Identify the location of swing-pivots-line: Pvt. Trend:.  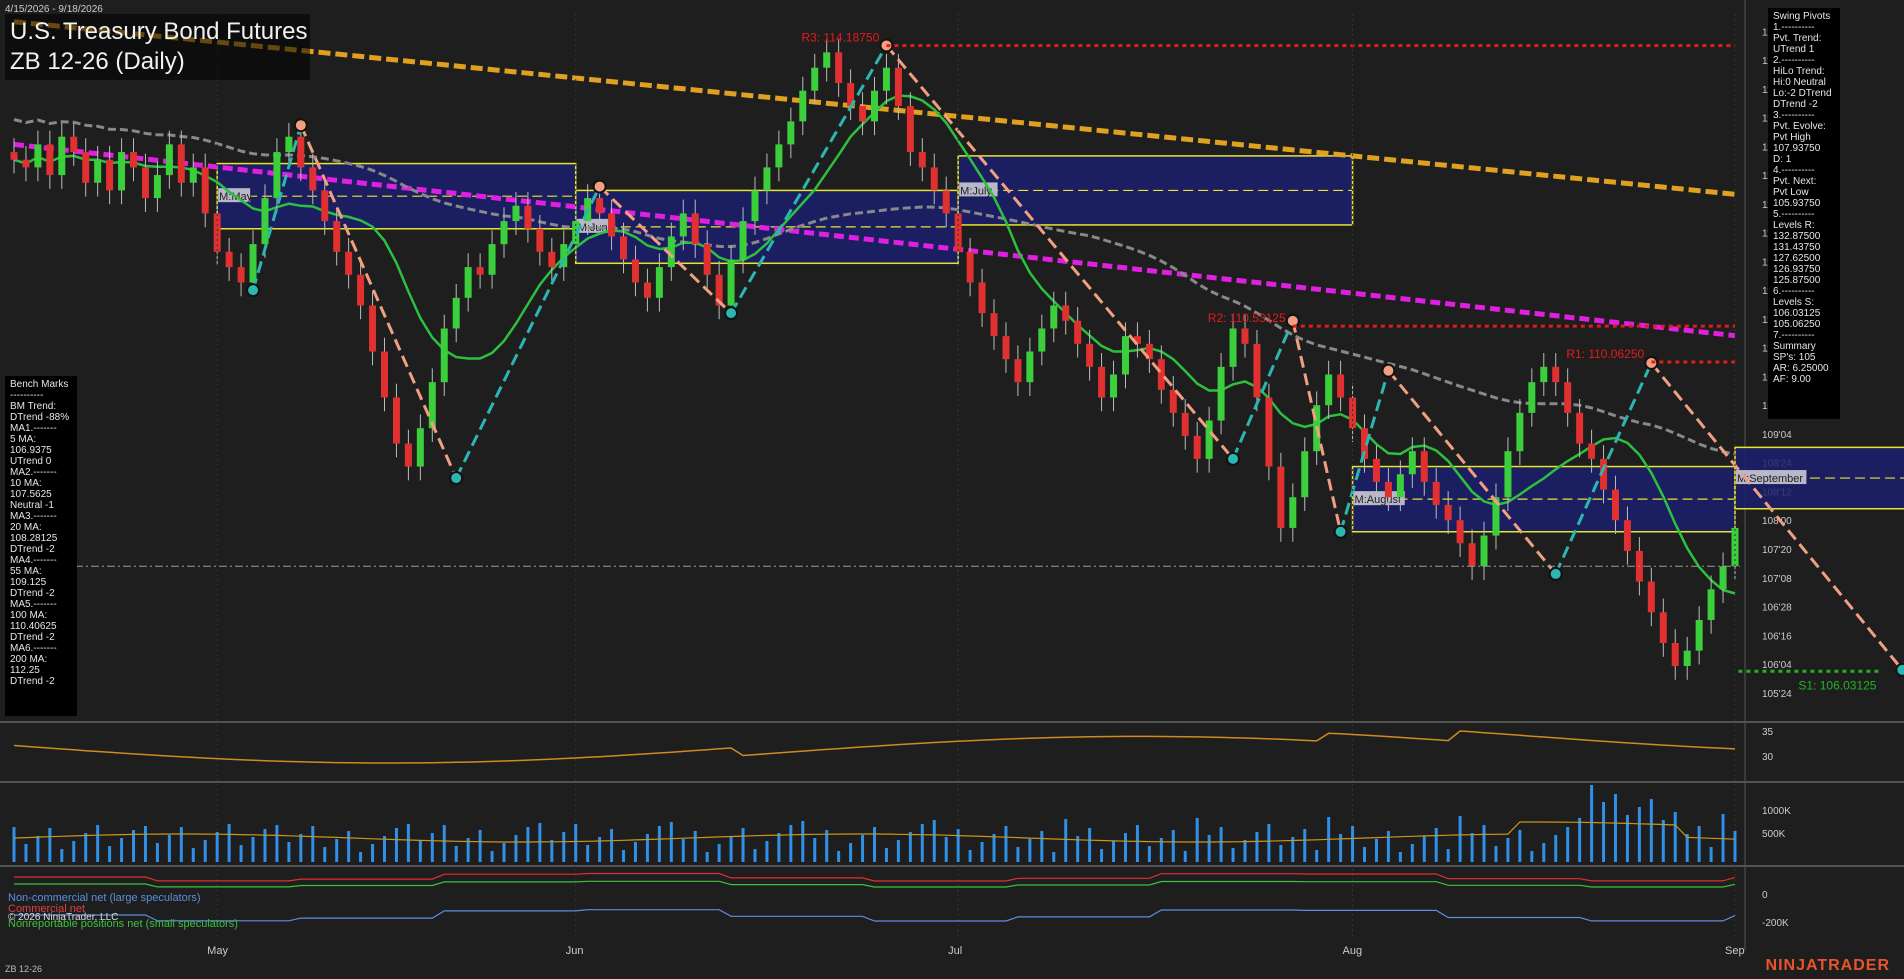
(1797, 38).